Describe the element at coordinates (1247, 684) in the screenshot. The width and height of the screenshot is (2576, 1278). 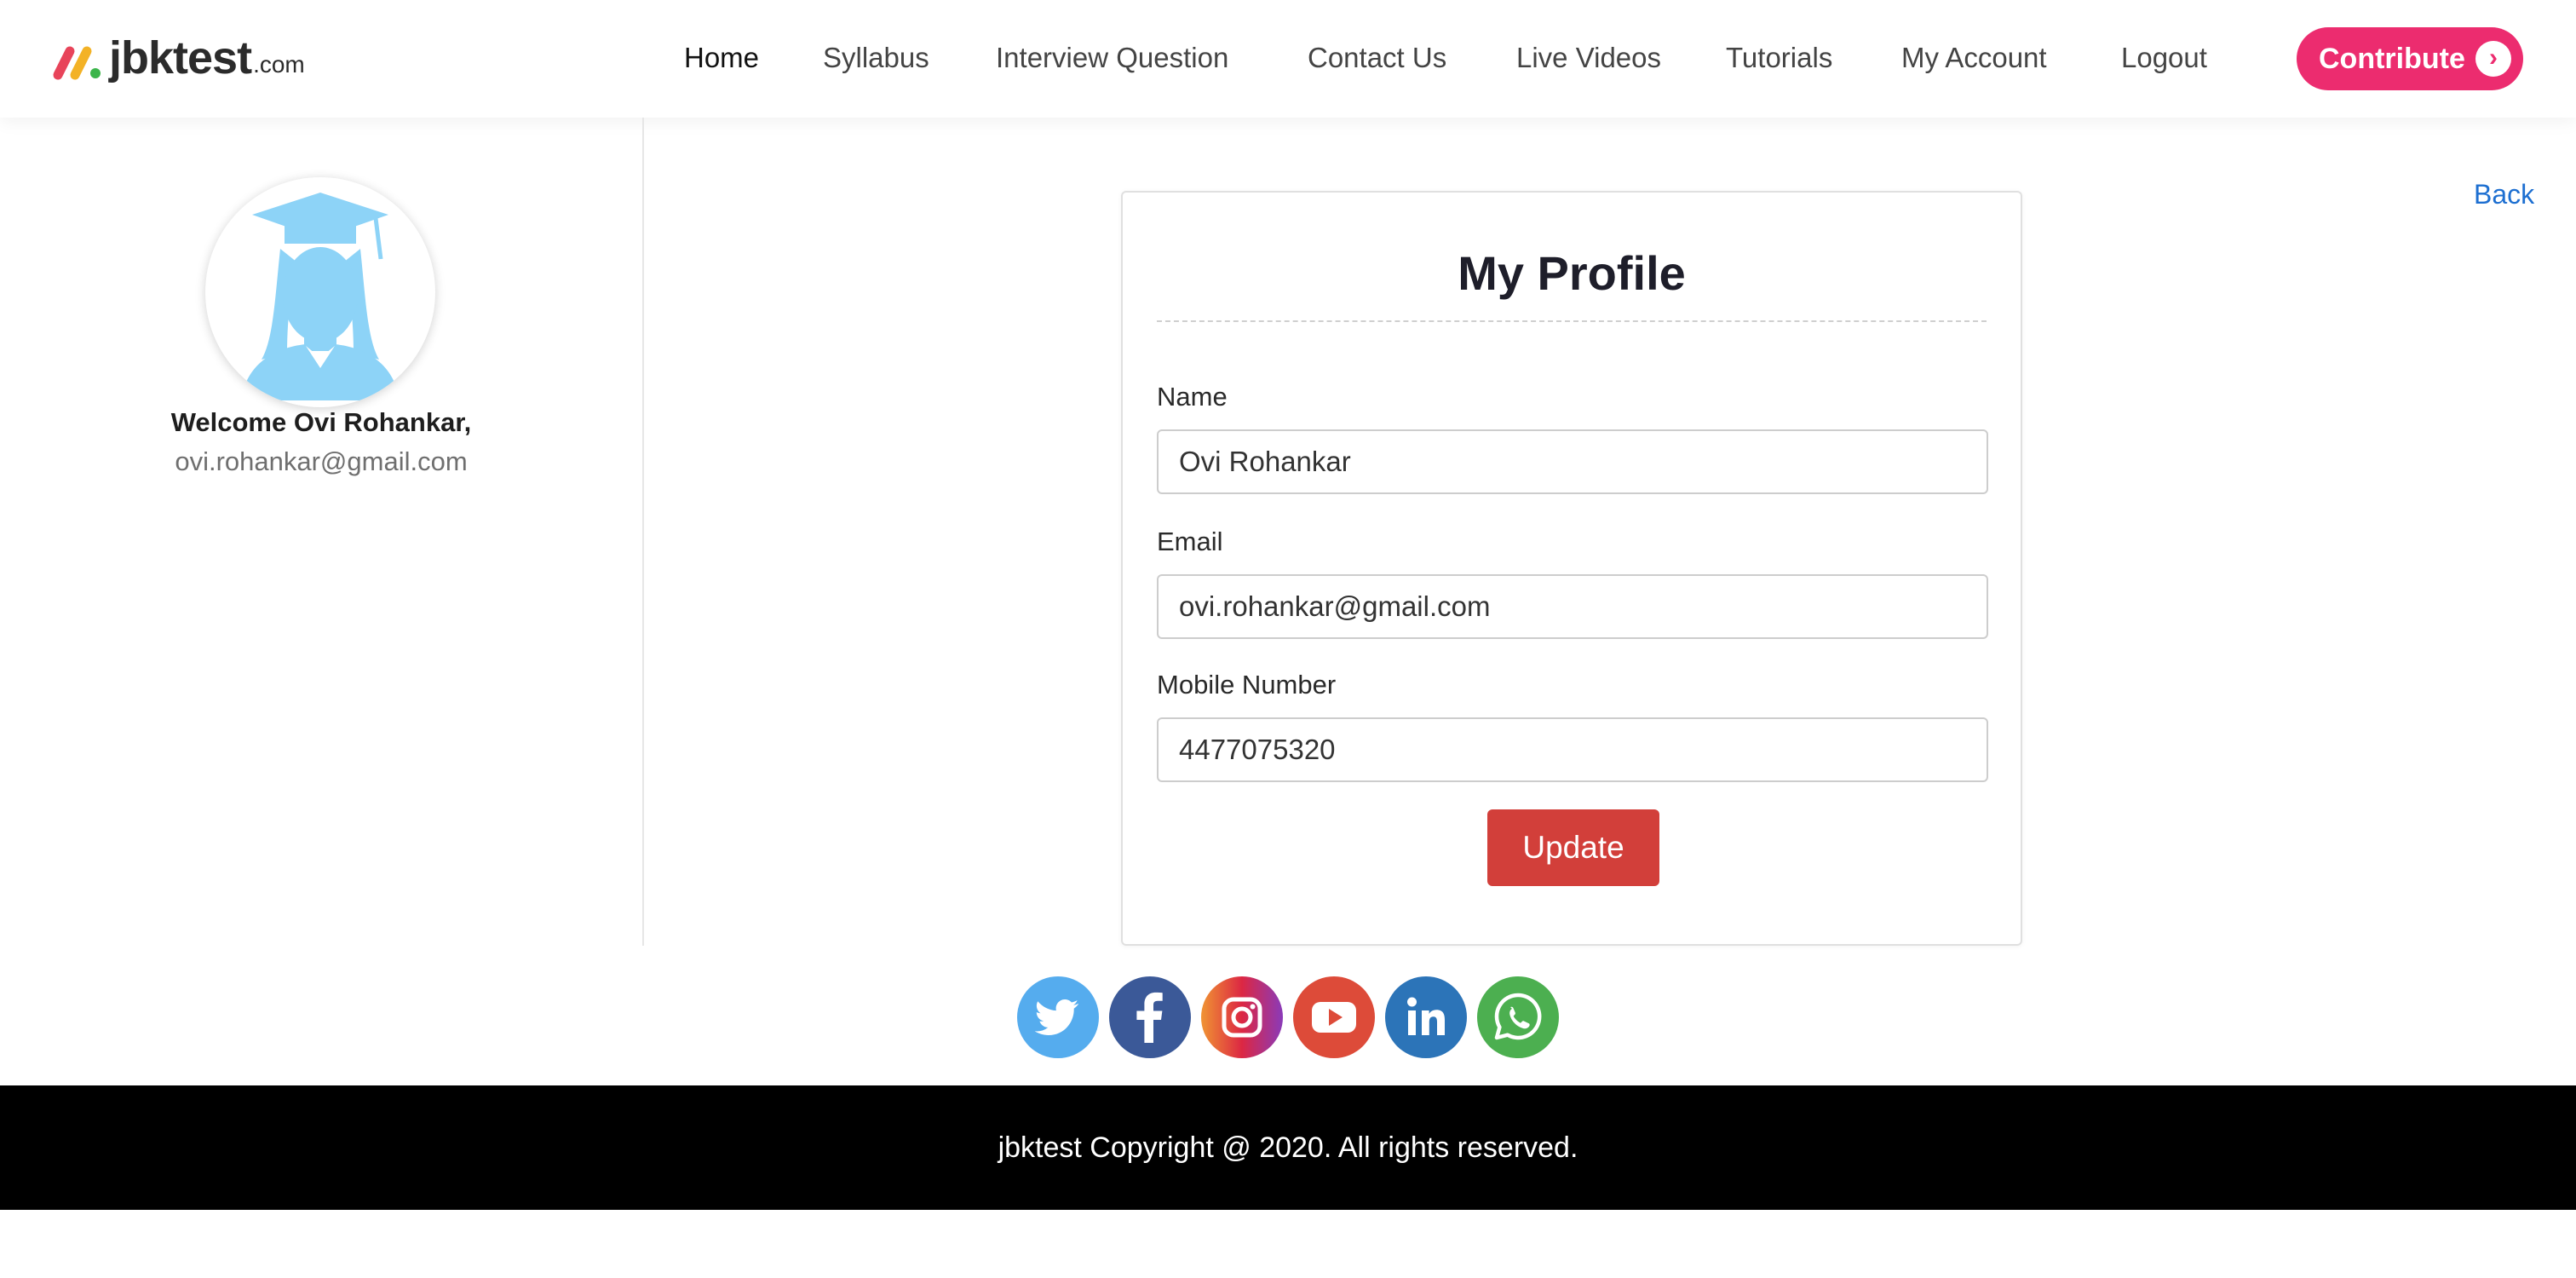
I see `mobile-label: Mobile Number` at that location.